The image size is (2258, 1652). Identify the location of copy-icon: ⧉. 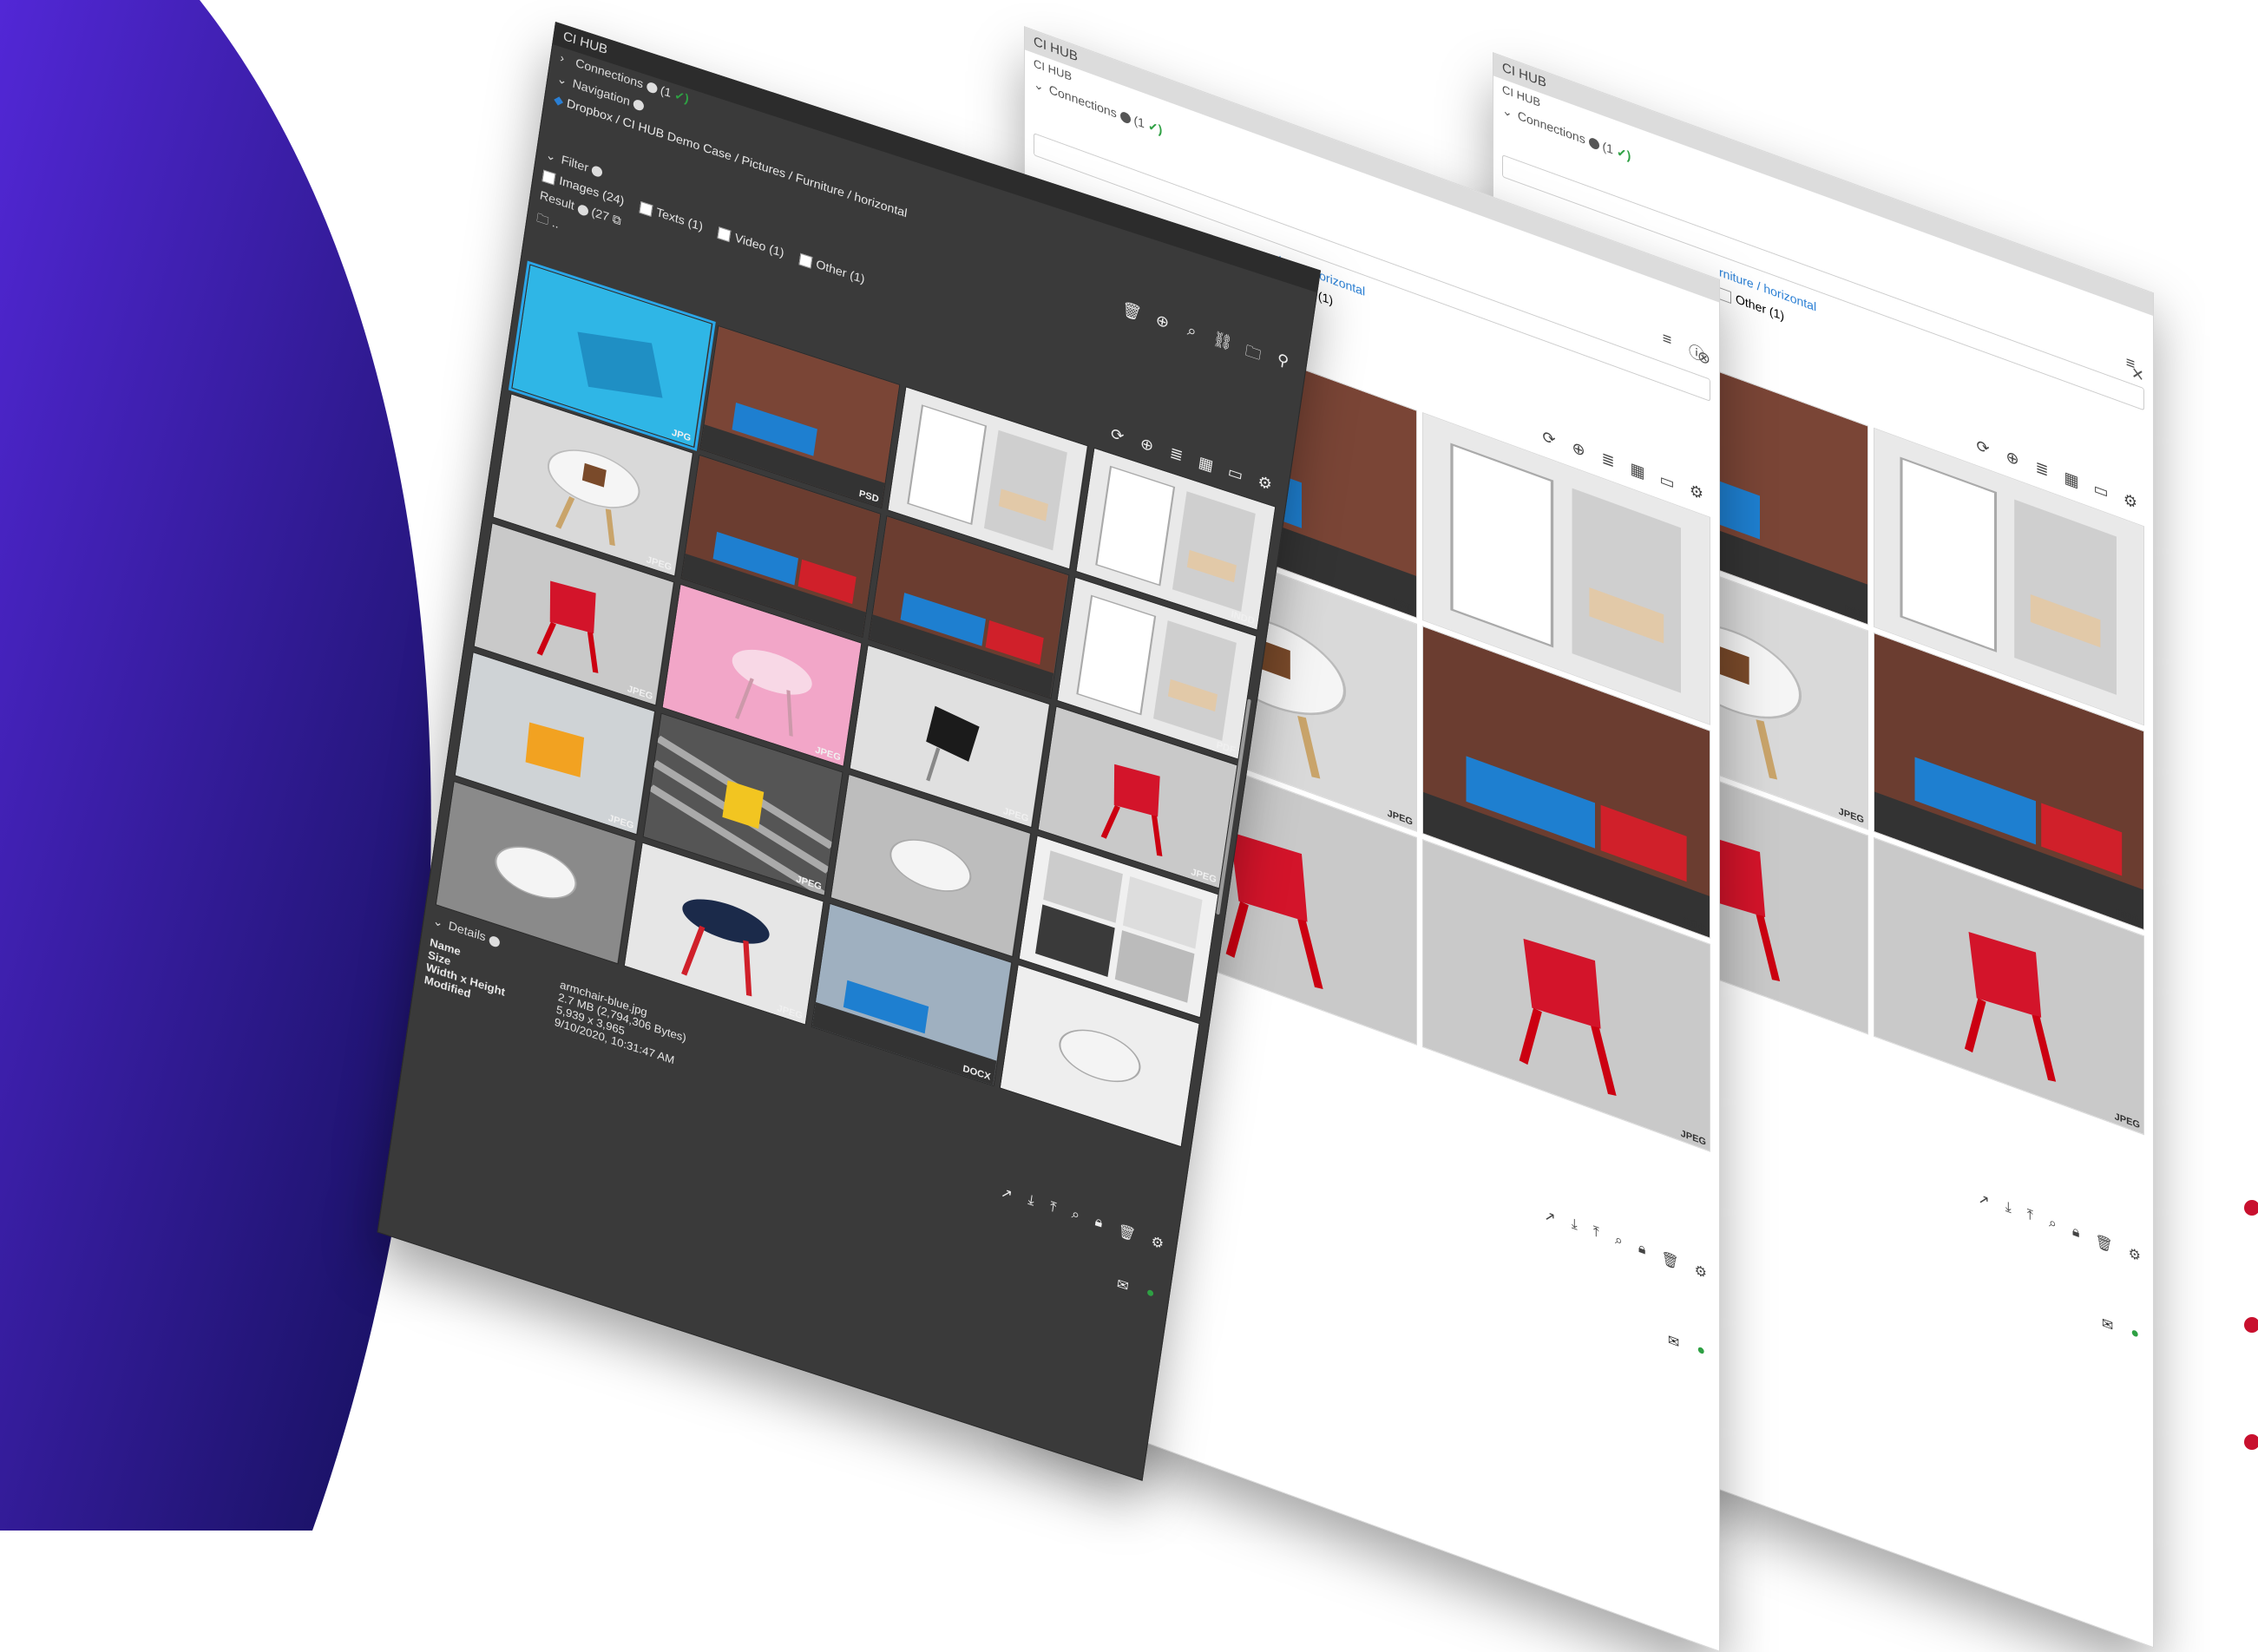
(617, 220).